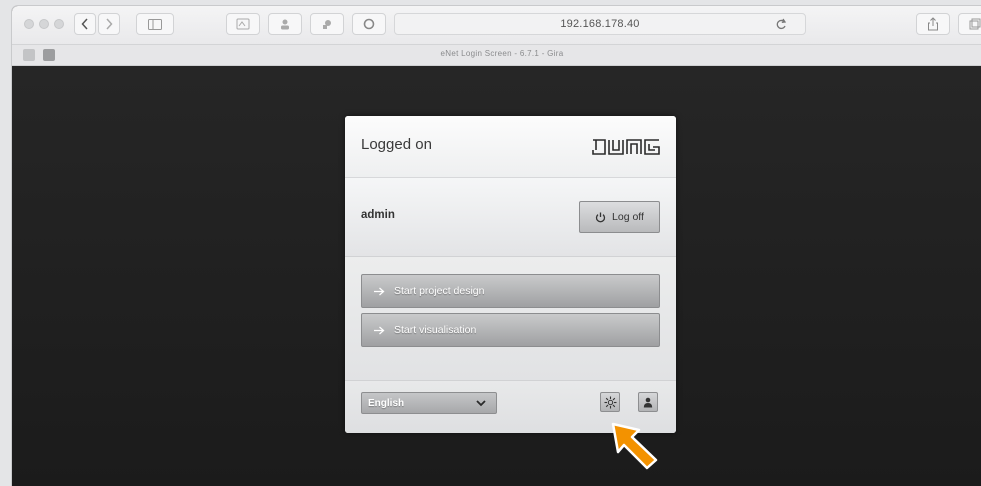  Describe the element at coordinates (600, 217) in the screenshot. I see `power-icon` at that location.